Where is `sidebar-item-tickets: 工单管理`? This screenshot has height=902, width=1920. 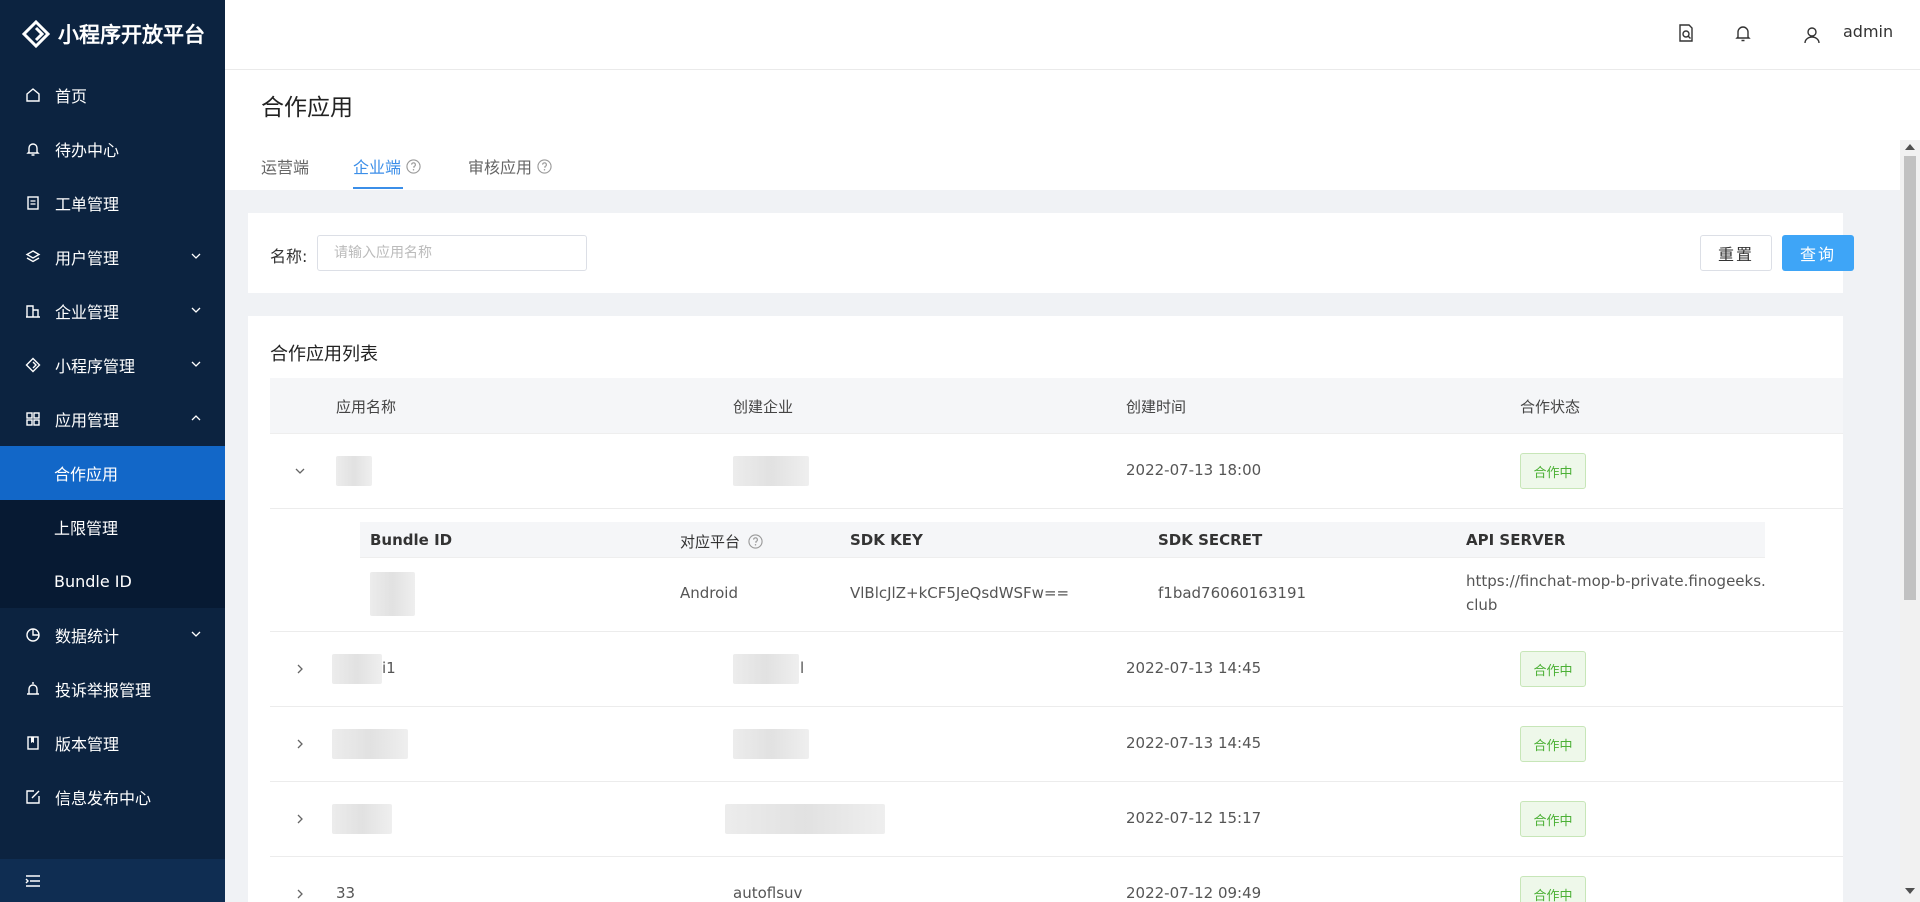
sidebar-item-tickets: 工单管理 is located at coordinates (112, 203).